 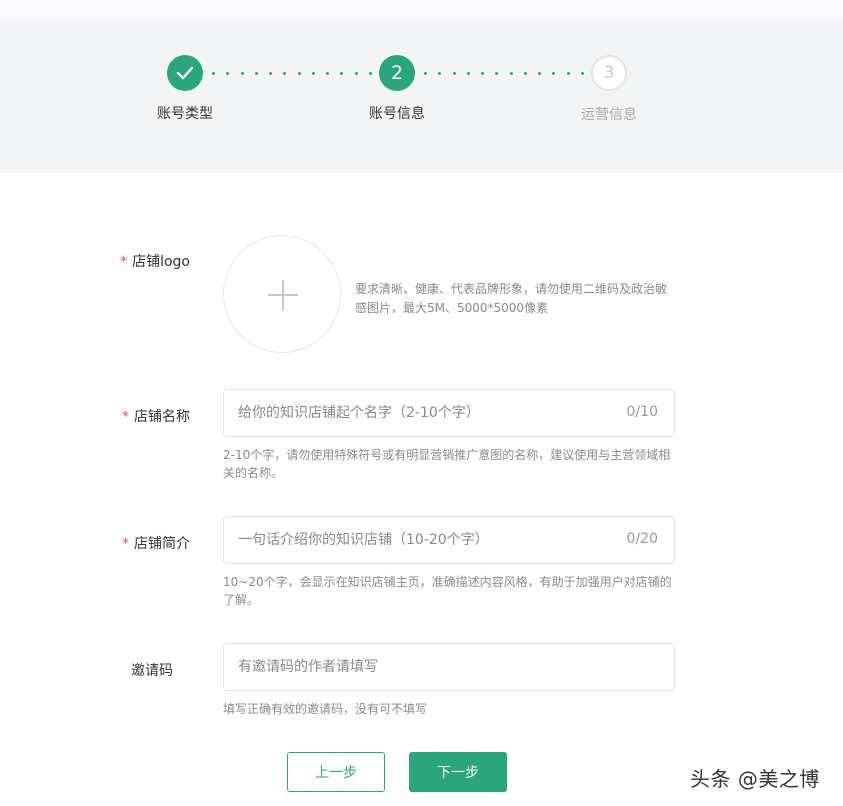 What do you see at coordinates (162, 544) in the screenshot?
I see `shop-intro-label-text: 店铺简介` at bounding box center [162, 544].